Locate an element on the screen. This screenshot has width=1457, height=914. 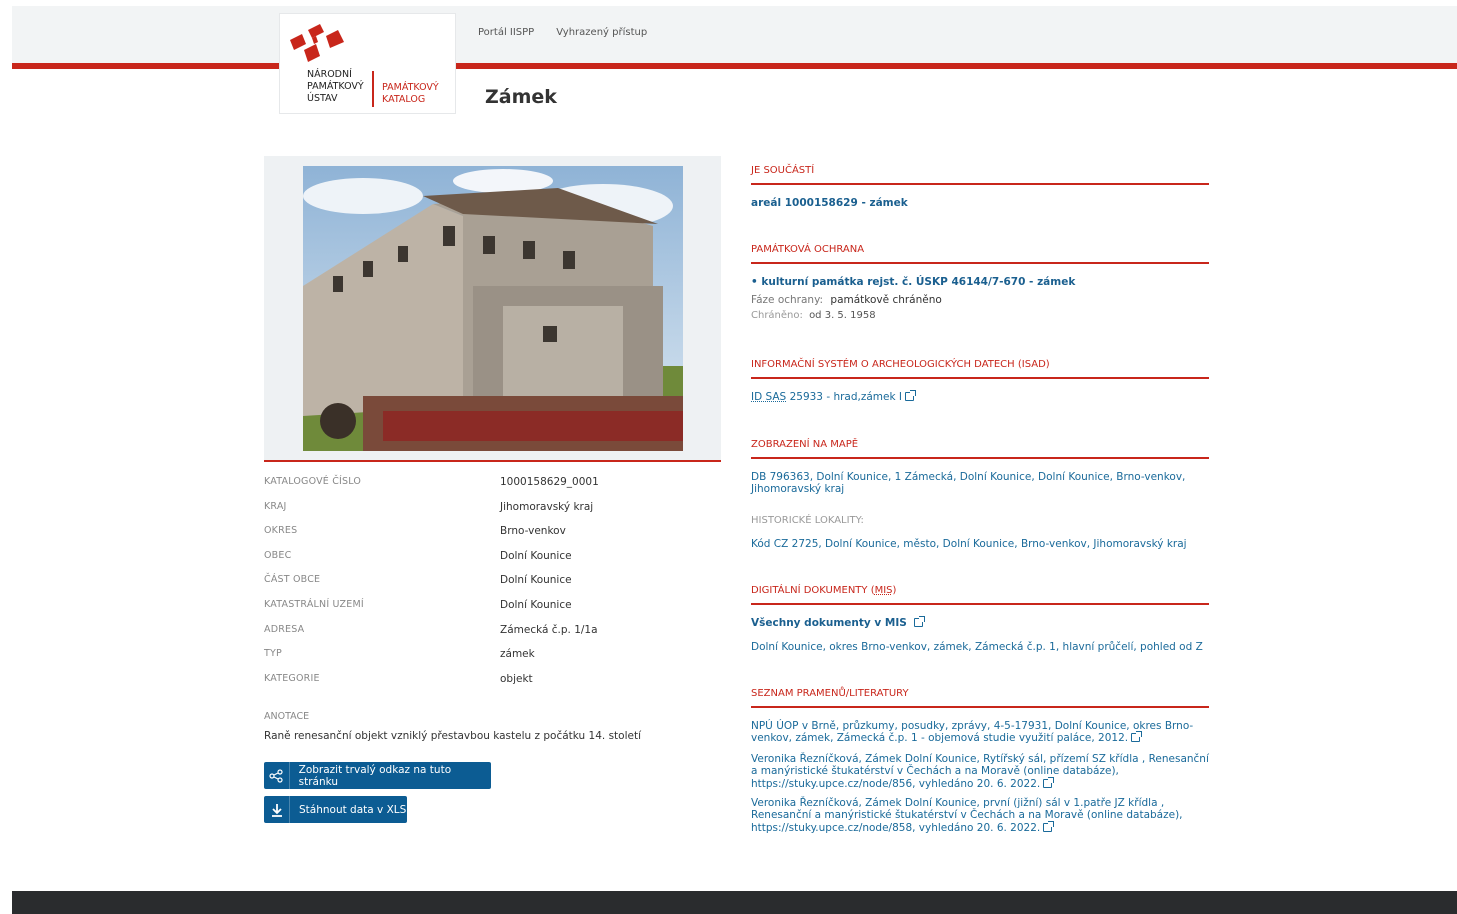
table-row: OBEC Dolní Kounice is located at coordinates (418, 555).